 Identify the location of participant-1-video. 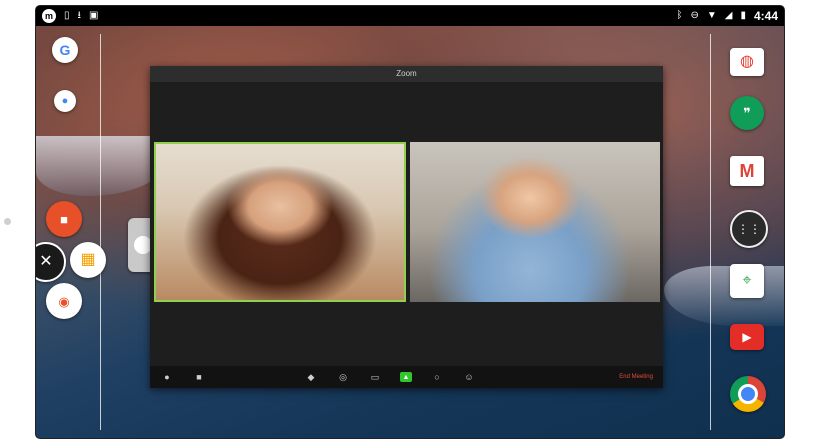
(280, 222).